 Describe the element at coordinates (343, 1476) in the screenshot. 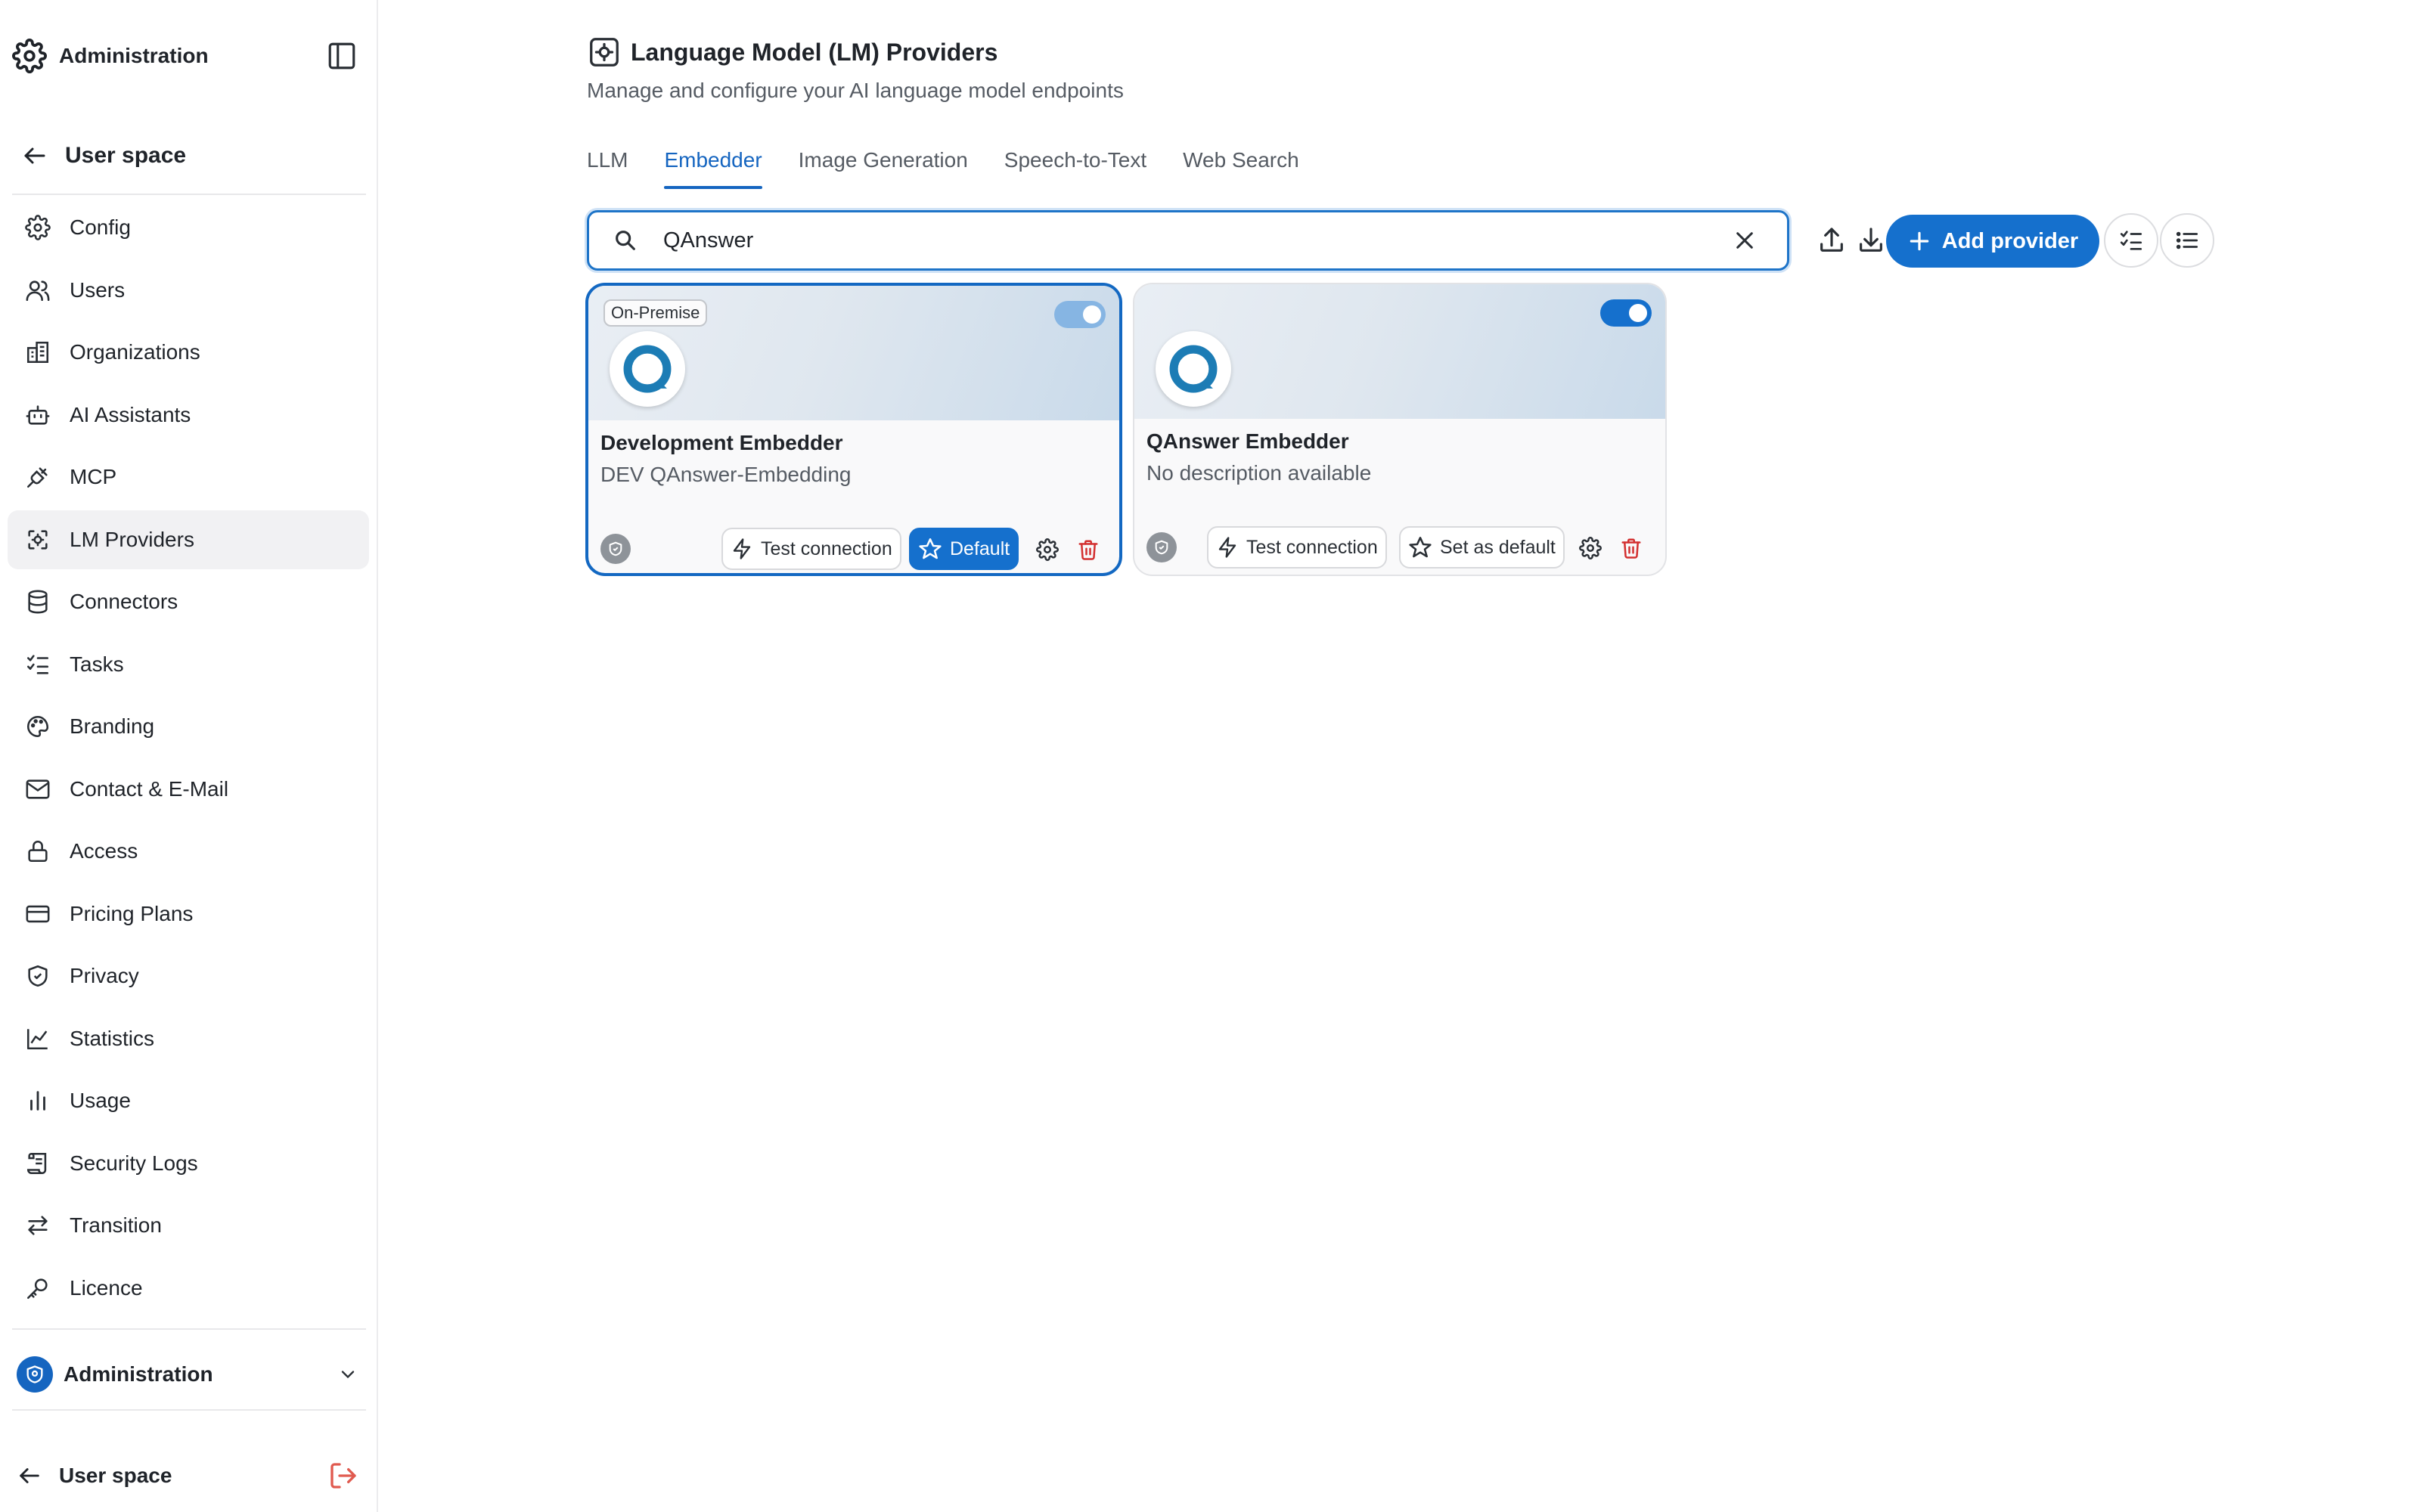

I see `logout-icon` at that location.